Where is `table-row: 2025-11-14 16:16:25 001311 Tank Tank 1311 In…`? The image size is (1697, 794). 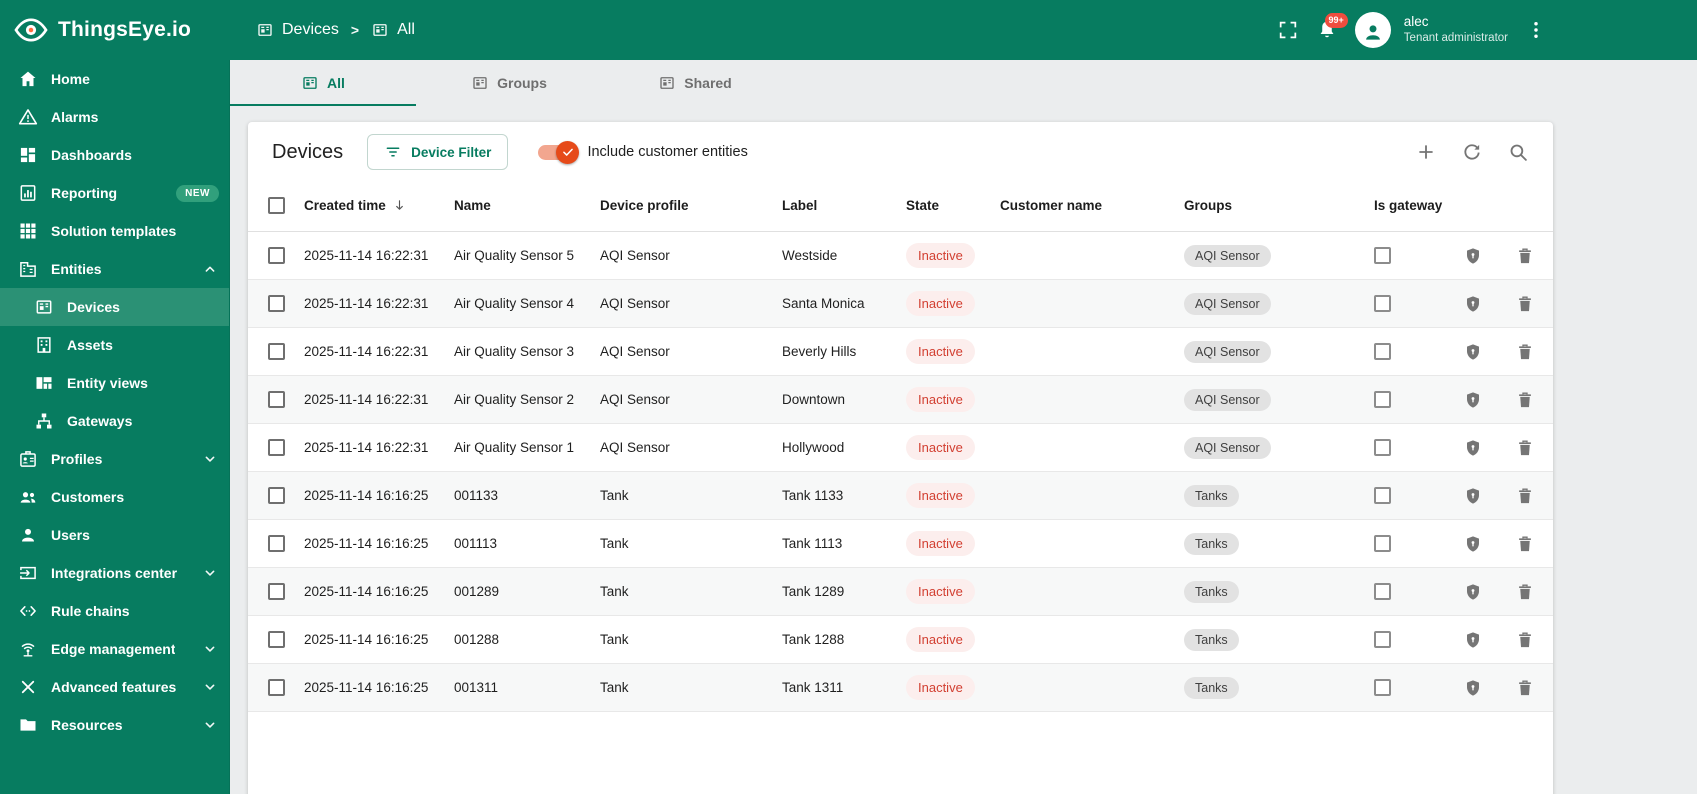
table-row: 2025-11-14 16:16:25 001311 Tank Tank 1311 In… is located at coordinates (900, 688).